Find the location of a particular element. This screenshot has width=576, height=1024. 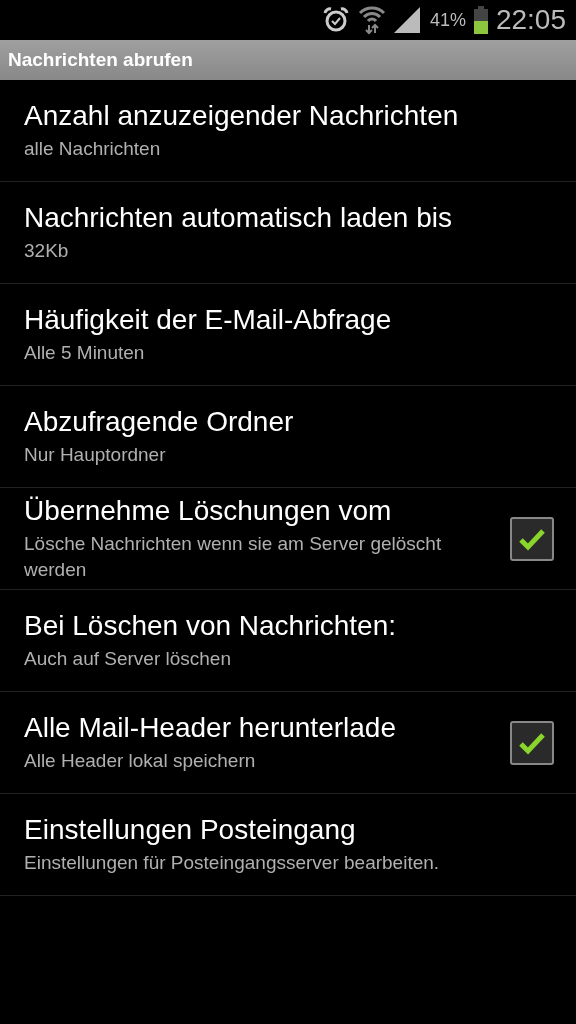

setting-title: Übernehme Löschungen vom is located at coordinates (208, 510).